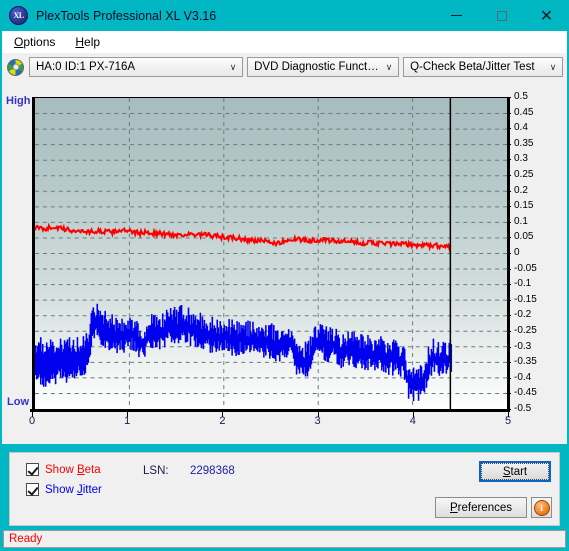 Image resolution: width=569 pixels, height=551 pixels. What do you see at coordinates (86, 67) in the screenshot?
I see `drive-select-value: HA:0 ID:1 PX-716A` at bounding box center [86, 67].